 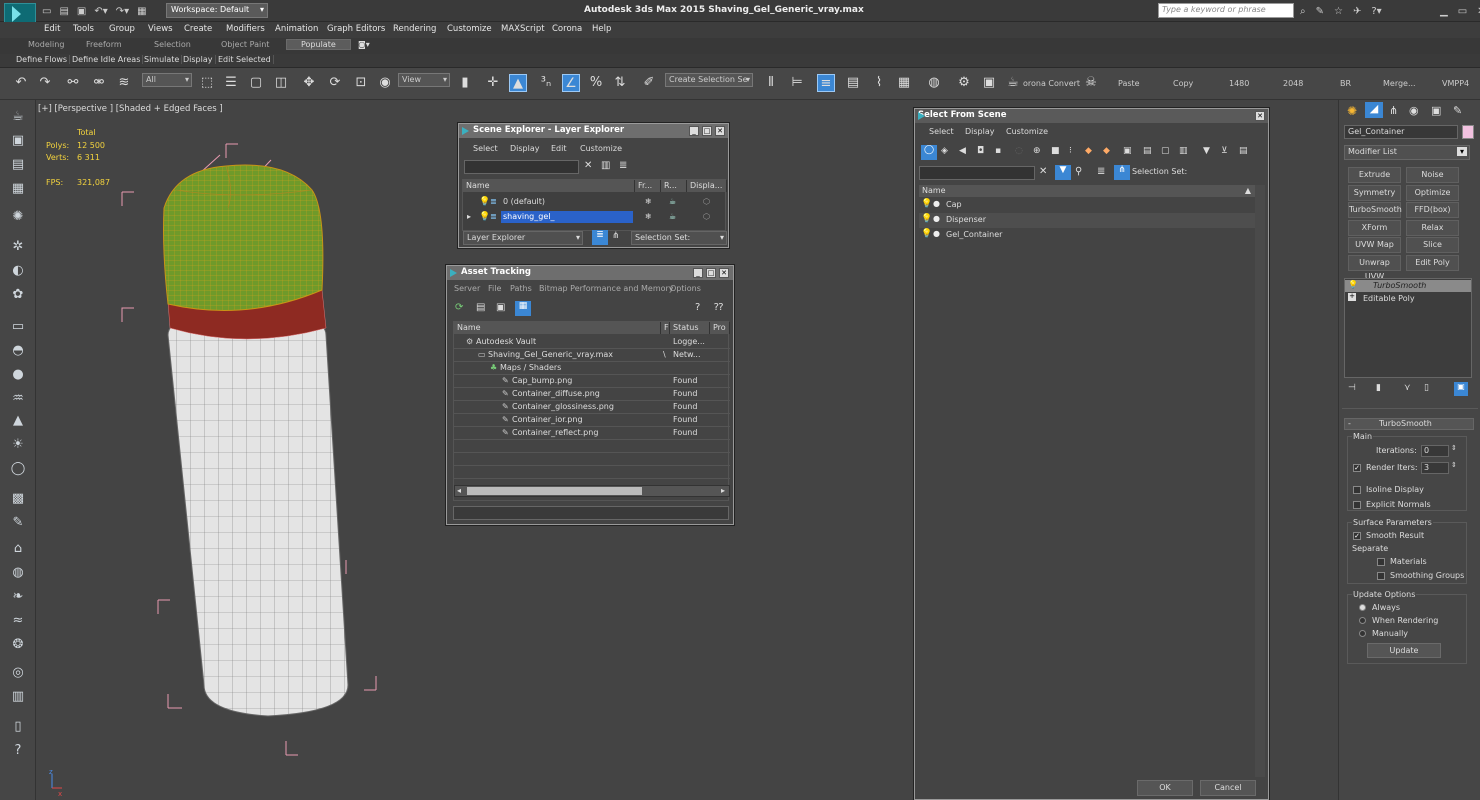 What do you see at coordinates (1055, 151) in the screenshot?
I see `display-xrefs-icon: ■` at bounding box center [1055, 151].